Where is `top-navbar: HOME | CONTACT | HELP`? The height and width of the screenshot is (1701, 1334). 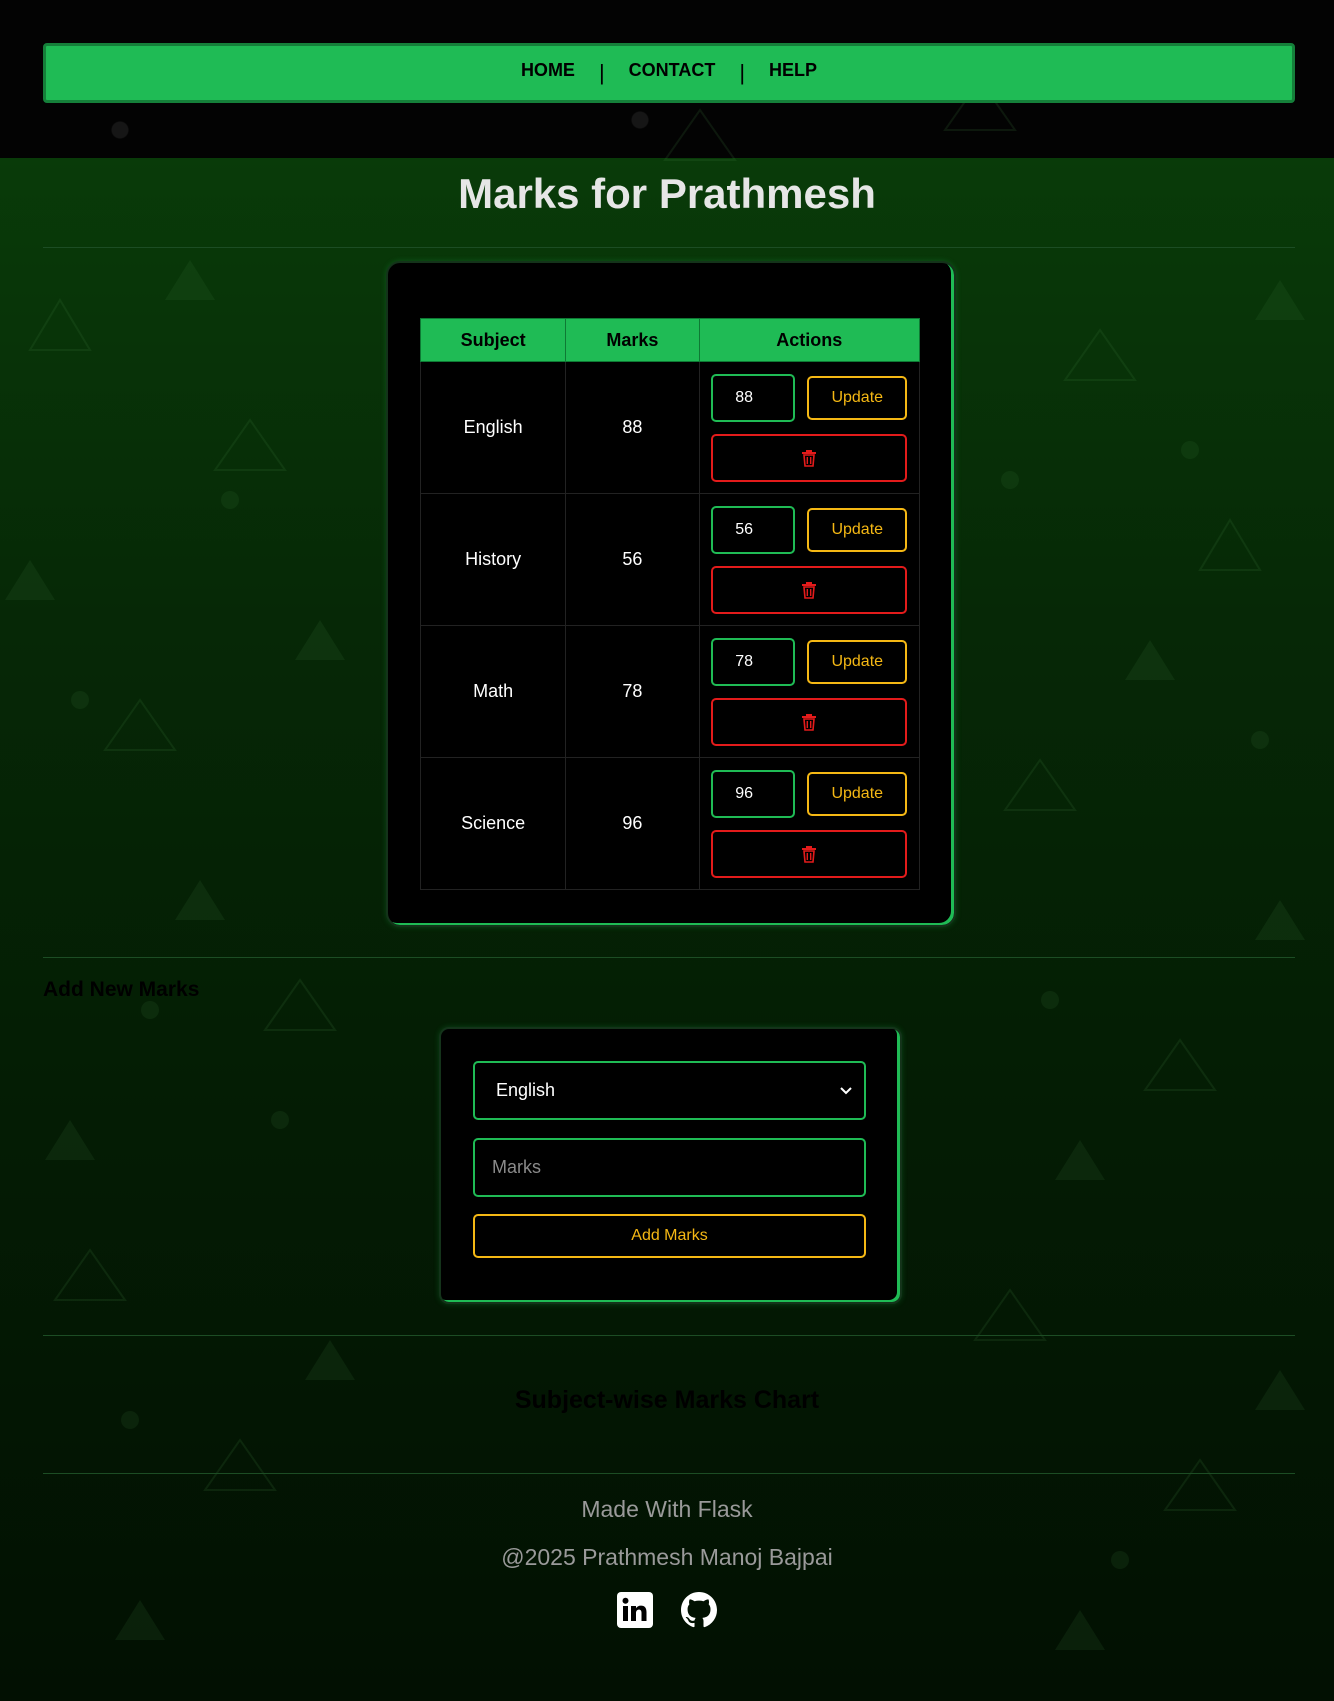
top-navbar: HOME | CONTACT | HELP is located at coordinates (669, 73).